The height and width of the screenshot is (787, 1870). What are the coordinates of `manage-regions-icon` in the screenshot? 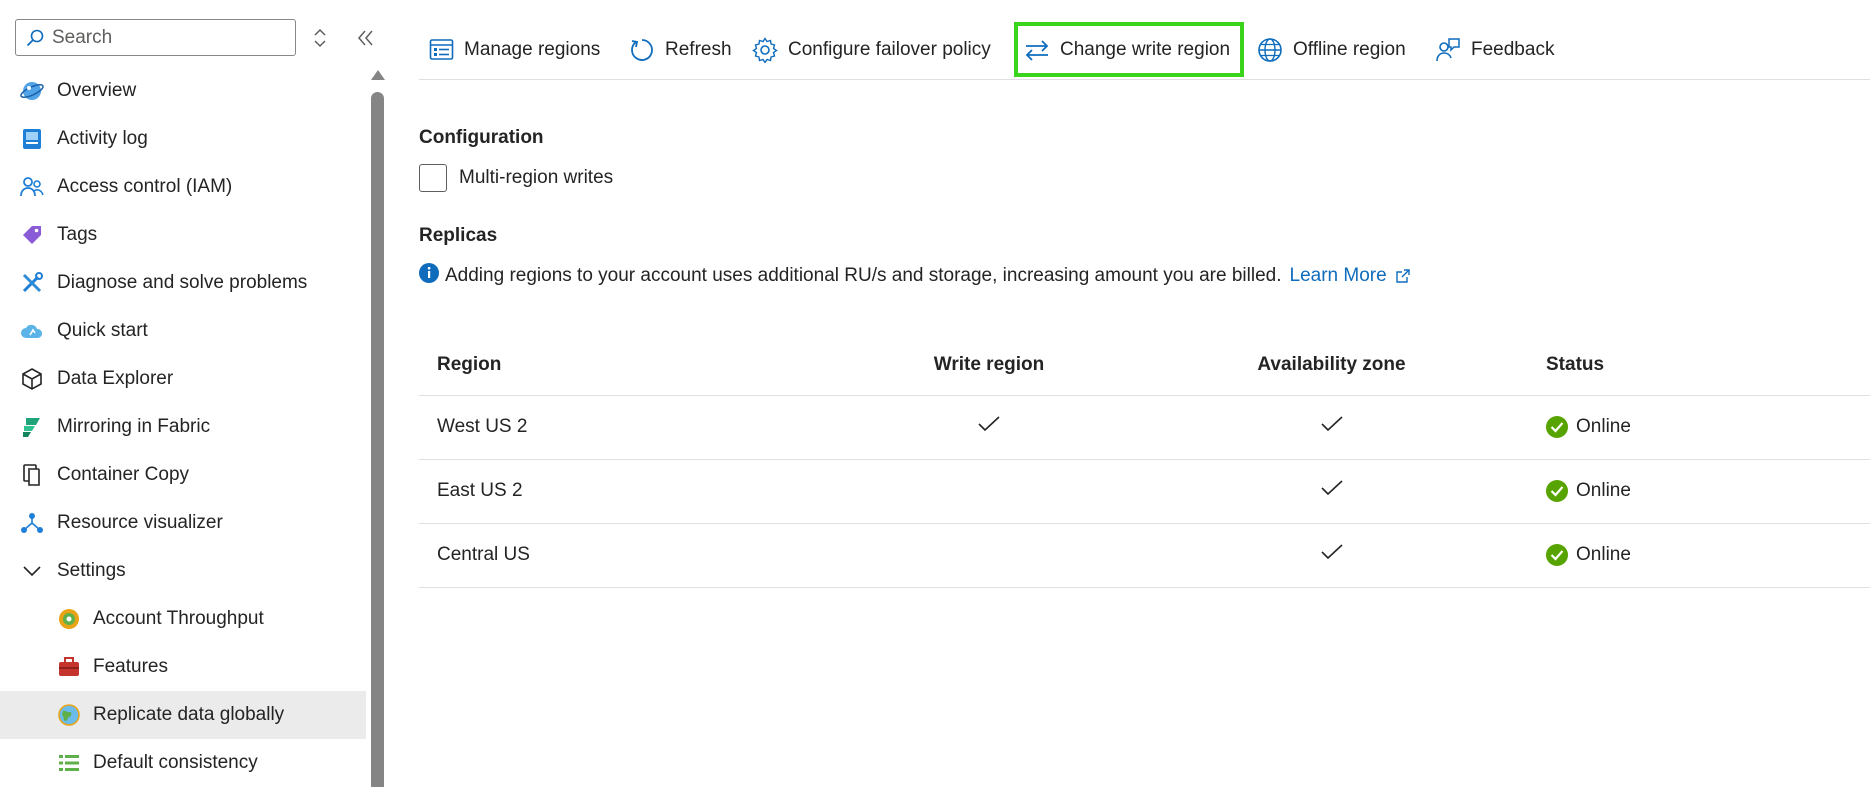 It's located at (441, 49).